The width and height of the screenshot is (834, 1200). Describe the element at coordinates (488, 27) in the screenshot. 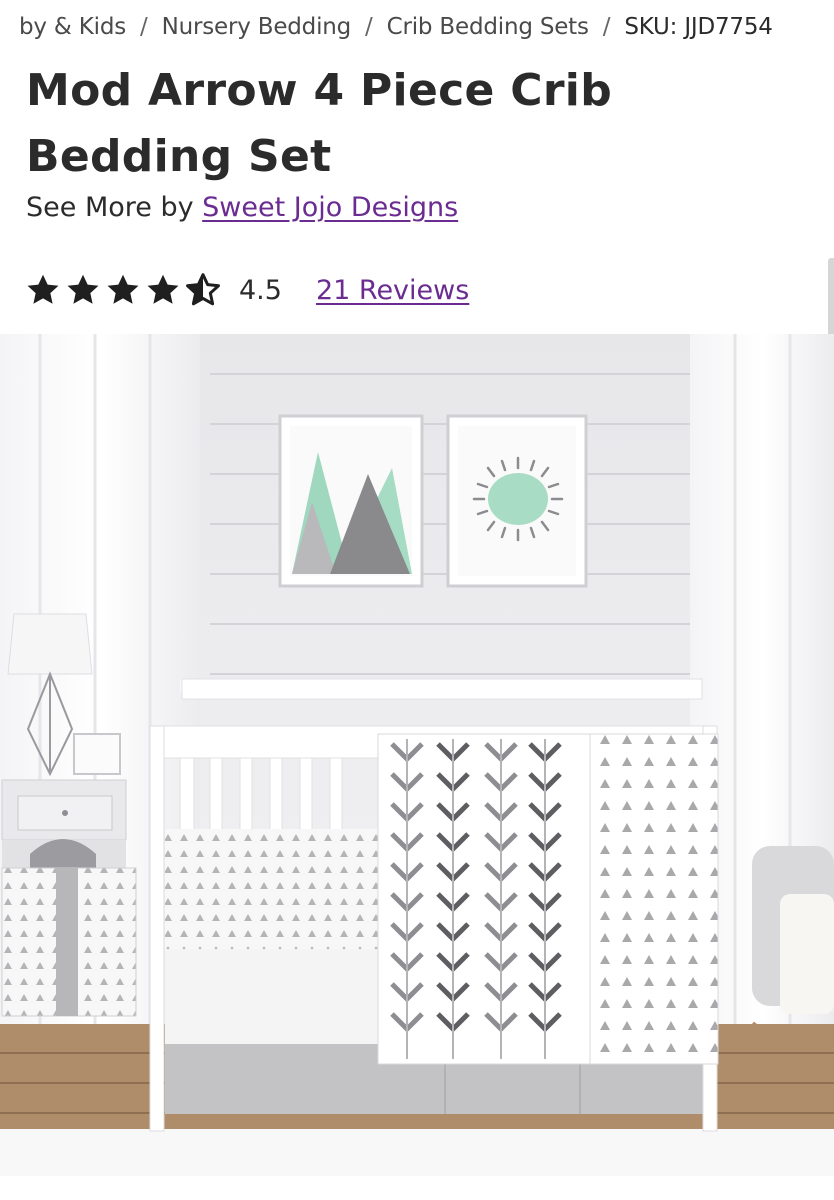

I see `breadcrumb-item-crib-bedding-sets: Crib Bedding Sets` at that location.